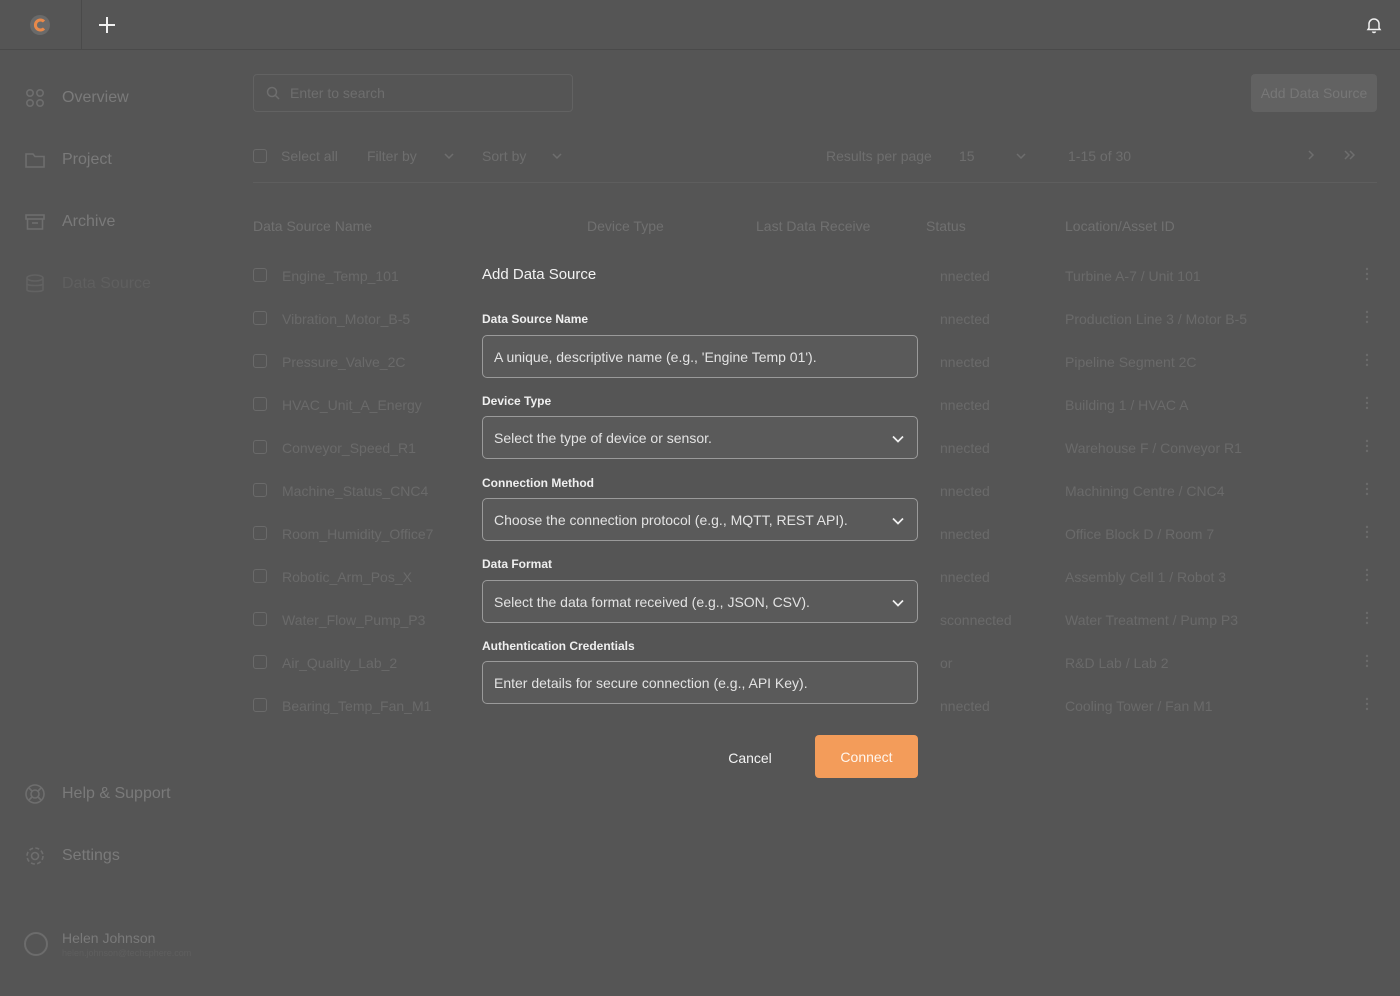 The image size is (1400, 996). What do you see at coordinates (1374, 25) in the screenshot?
I see `bell-icon` at bounding box center [1374, 25].